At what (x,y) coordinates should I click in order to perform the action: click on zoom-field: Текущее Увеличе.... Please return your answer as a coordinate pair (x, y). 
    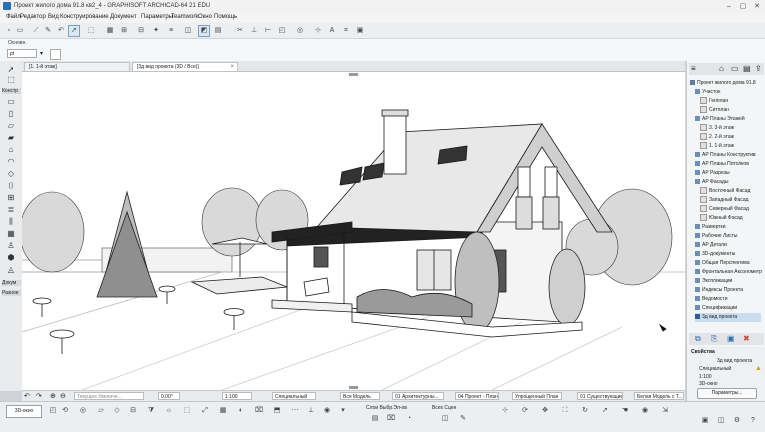
    Looking at the image, I should click on (109, 396).